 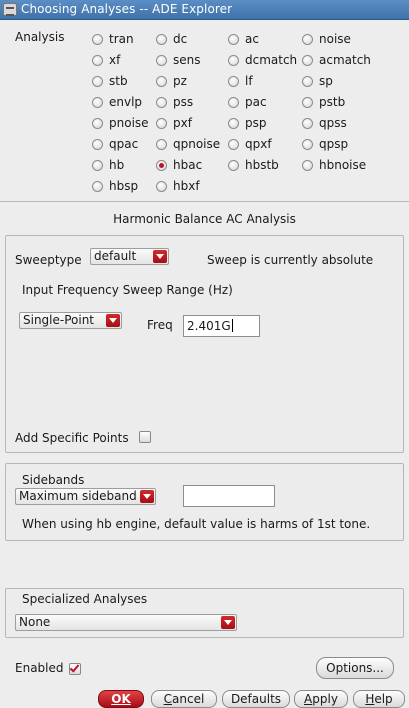 What do you see at coordinates (240, 81) in the screenshot?
I see `radio-lf: lf` at bounding box center [240, 81].